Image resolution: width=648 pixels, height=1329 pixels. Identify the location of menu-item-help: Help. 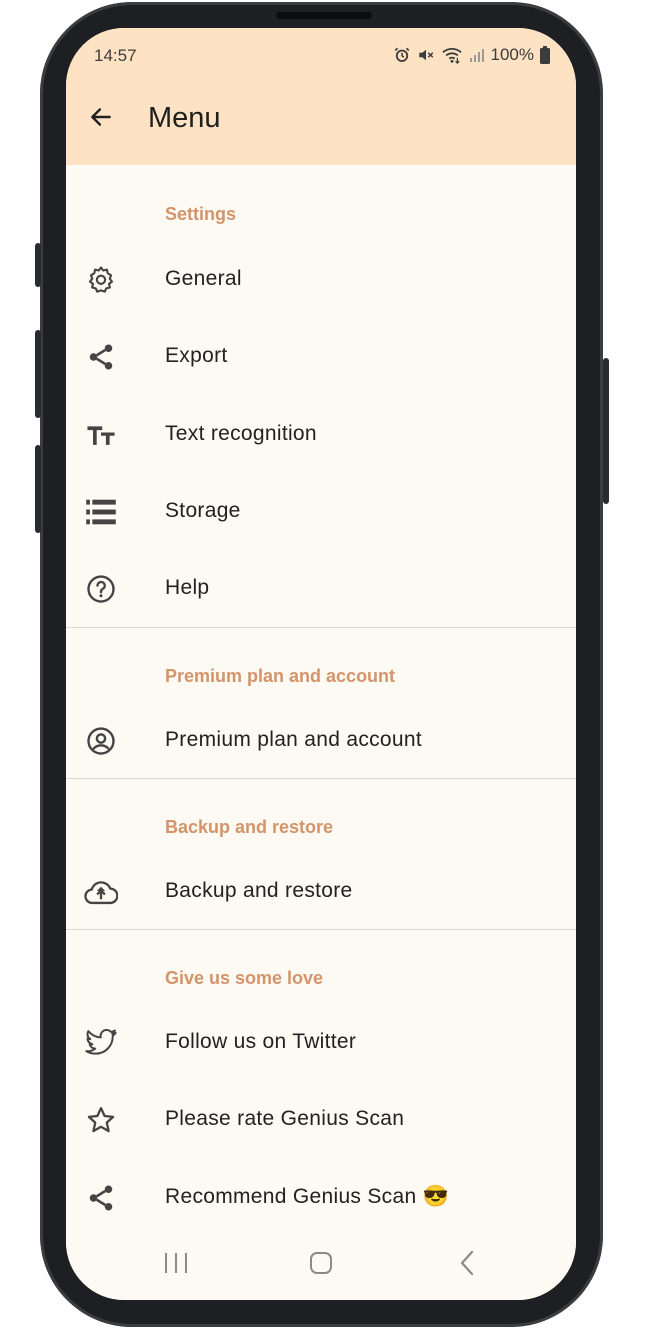
(321, 588).